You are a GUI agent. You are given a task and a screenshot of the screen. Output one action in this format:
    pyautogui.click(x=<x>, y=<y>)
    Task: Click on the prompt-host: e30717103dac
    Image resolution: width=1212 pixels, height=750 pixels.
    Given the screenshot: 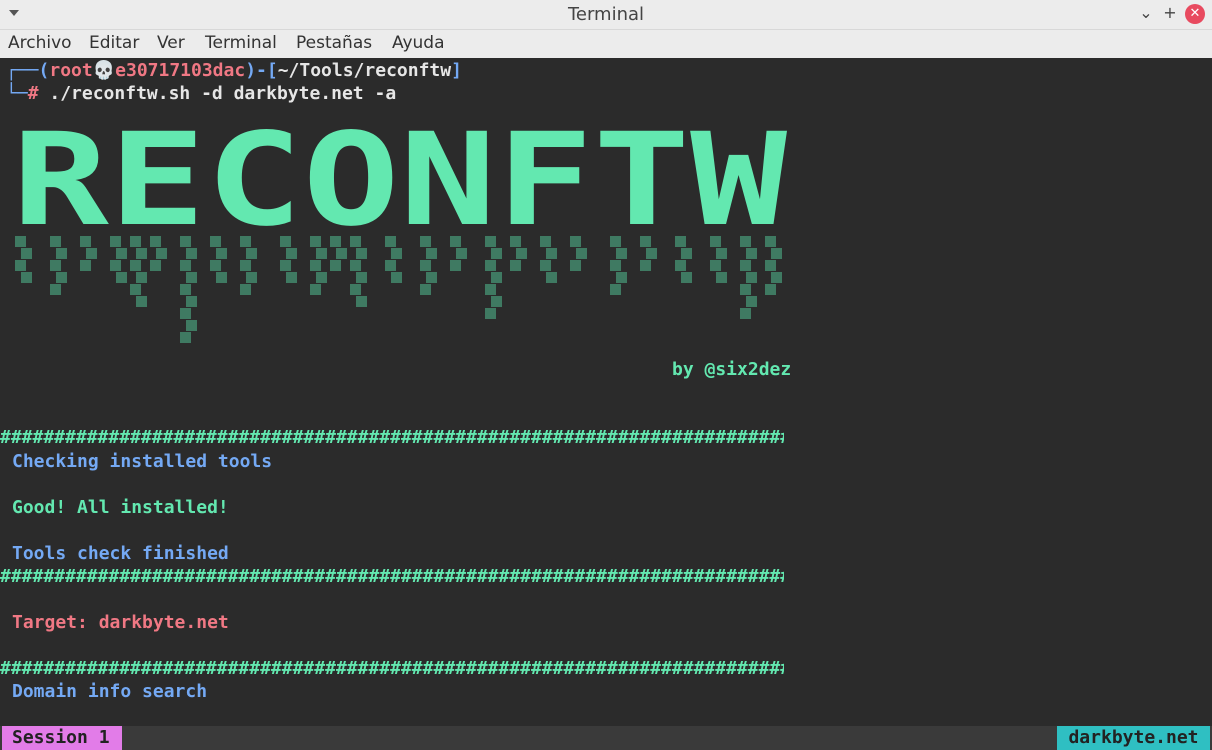 What is the action you would take?
    pyautogui.click(x=180, y=70)
    